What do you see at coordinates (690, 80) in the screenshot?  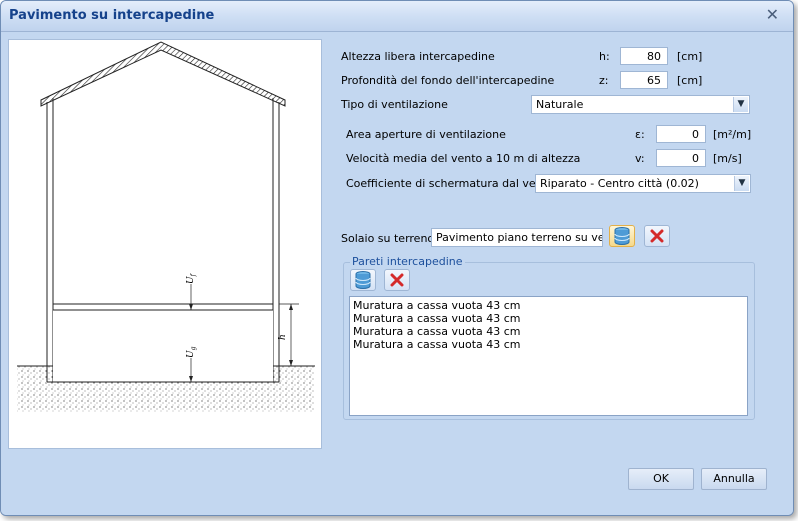 I see `profondita-unit: [cm]` at bounding box center [690, 80].